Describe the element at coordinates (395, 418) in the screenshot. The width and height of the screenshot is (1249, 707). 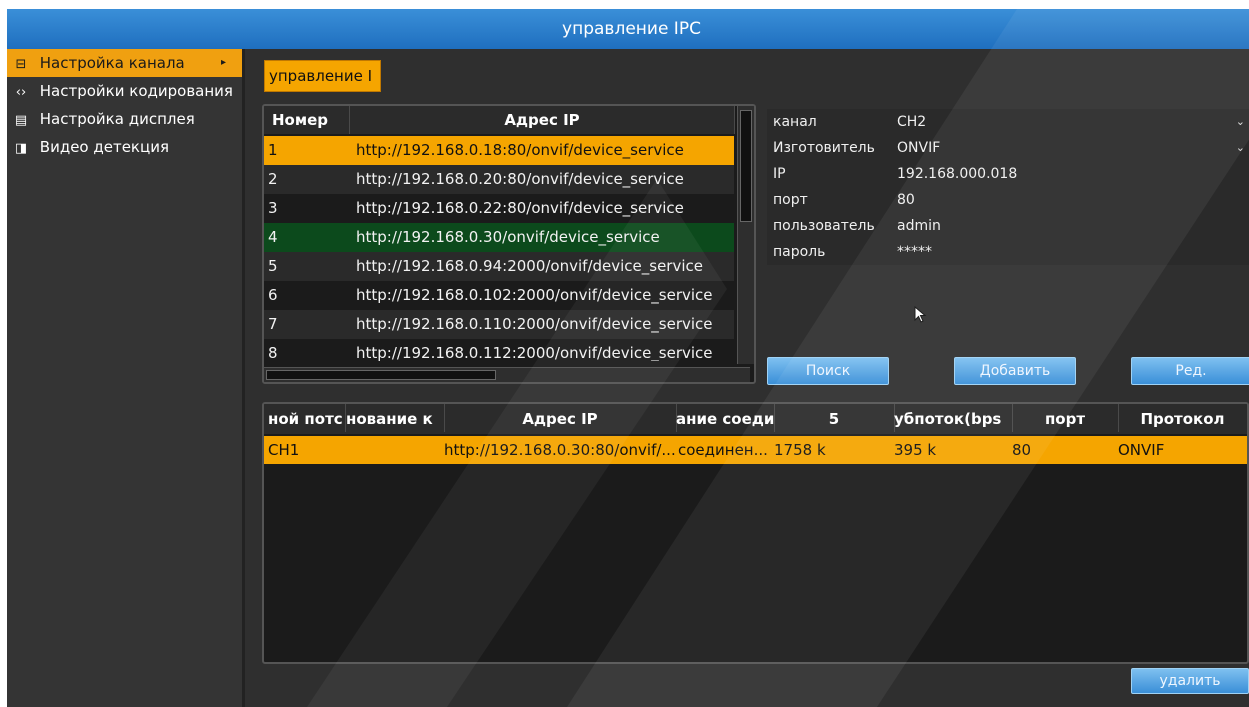
I see `column-header-name: нование к` at that location.